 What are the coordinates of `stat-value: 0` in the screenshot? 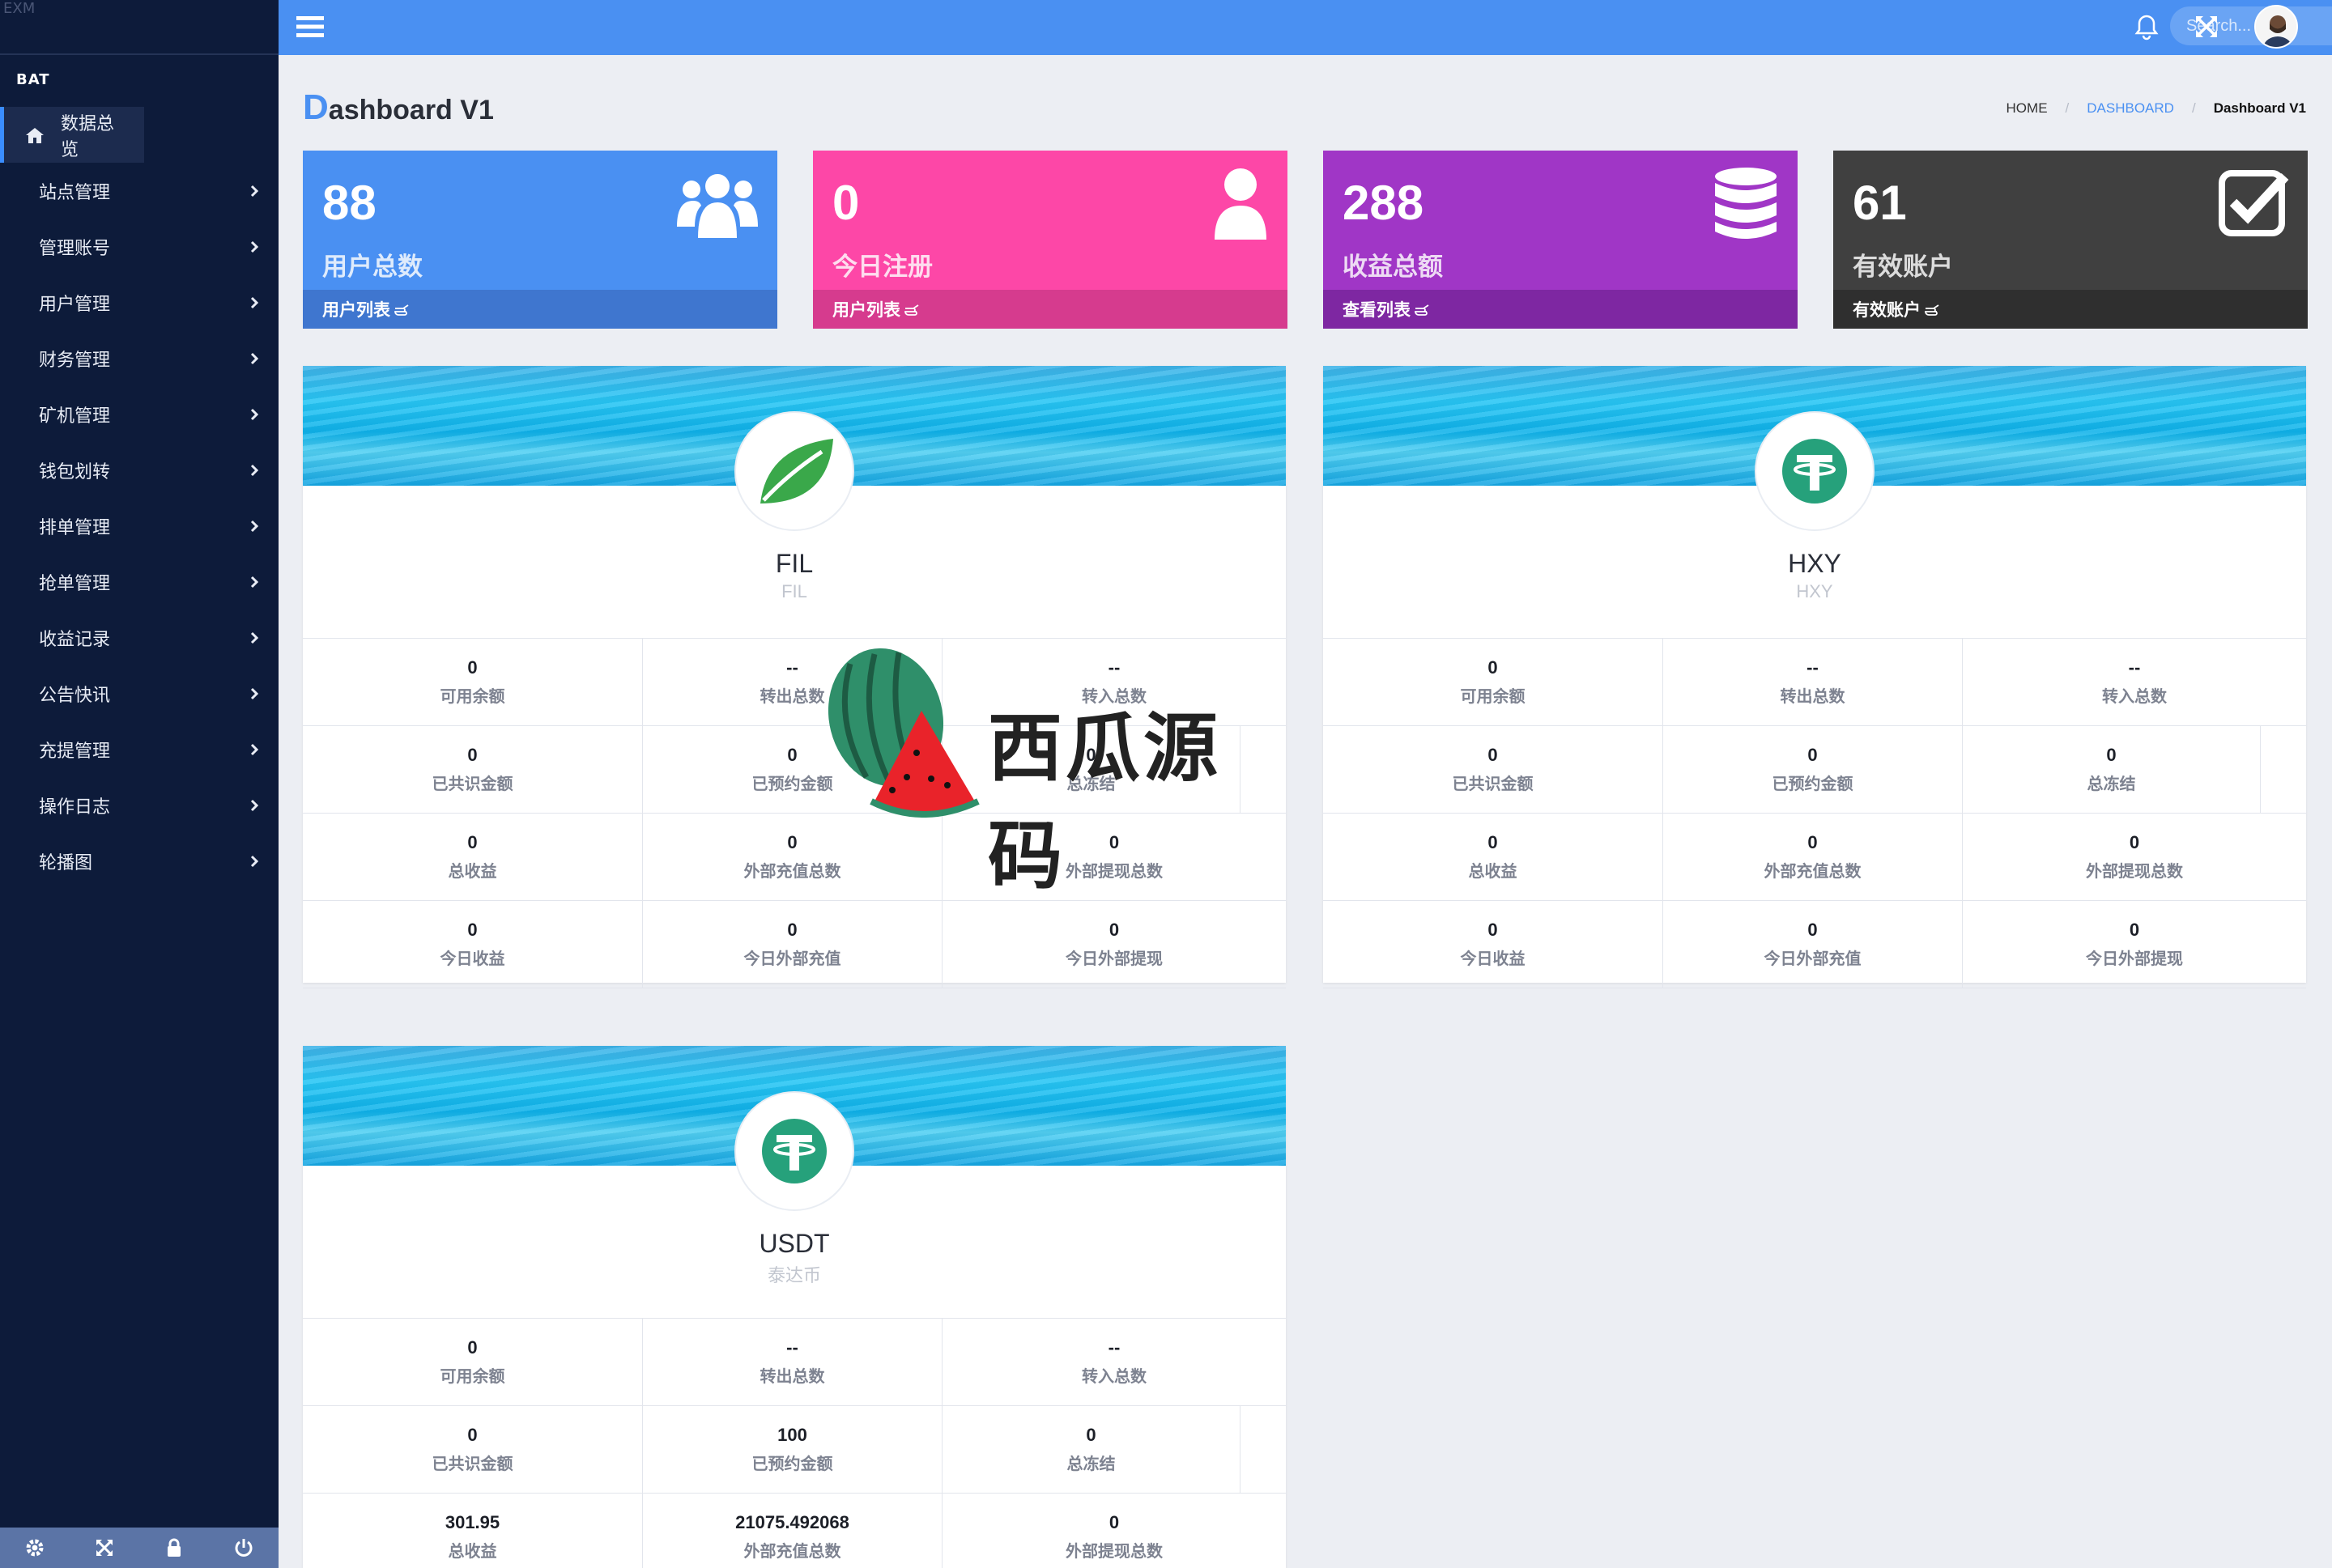 It's located at (846, 203).